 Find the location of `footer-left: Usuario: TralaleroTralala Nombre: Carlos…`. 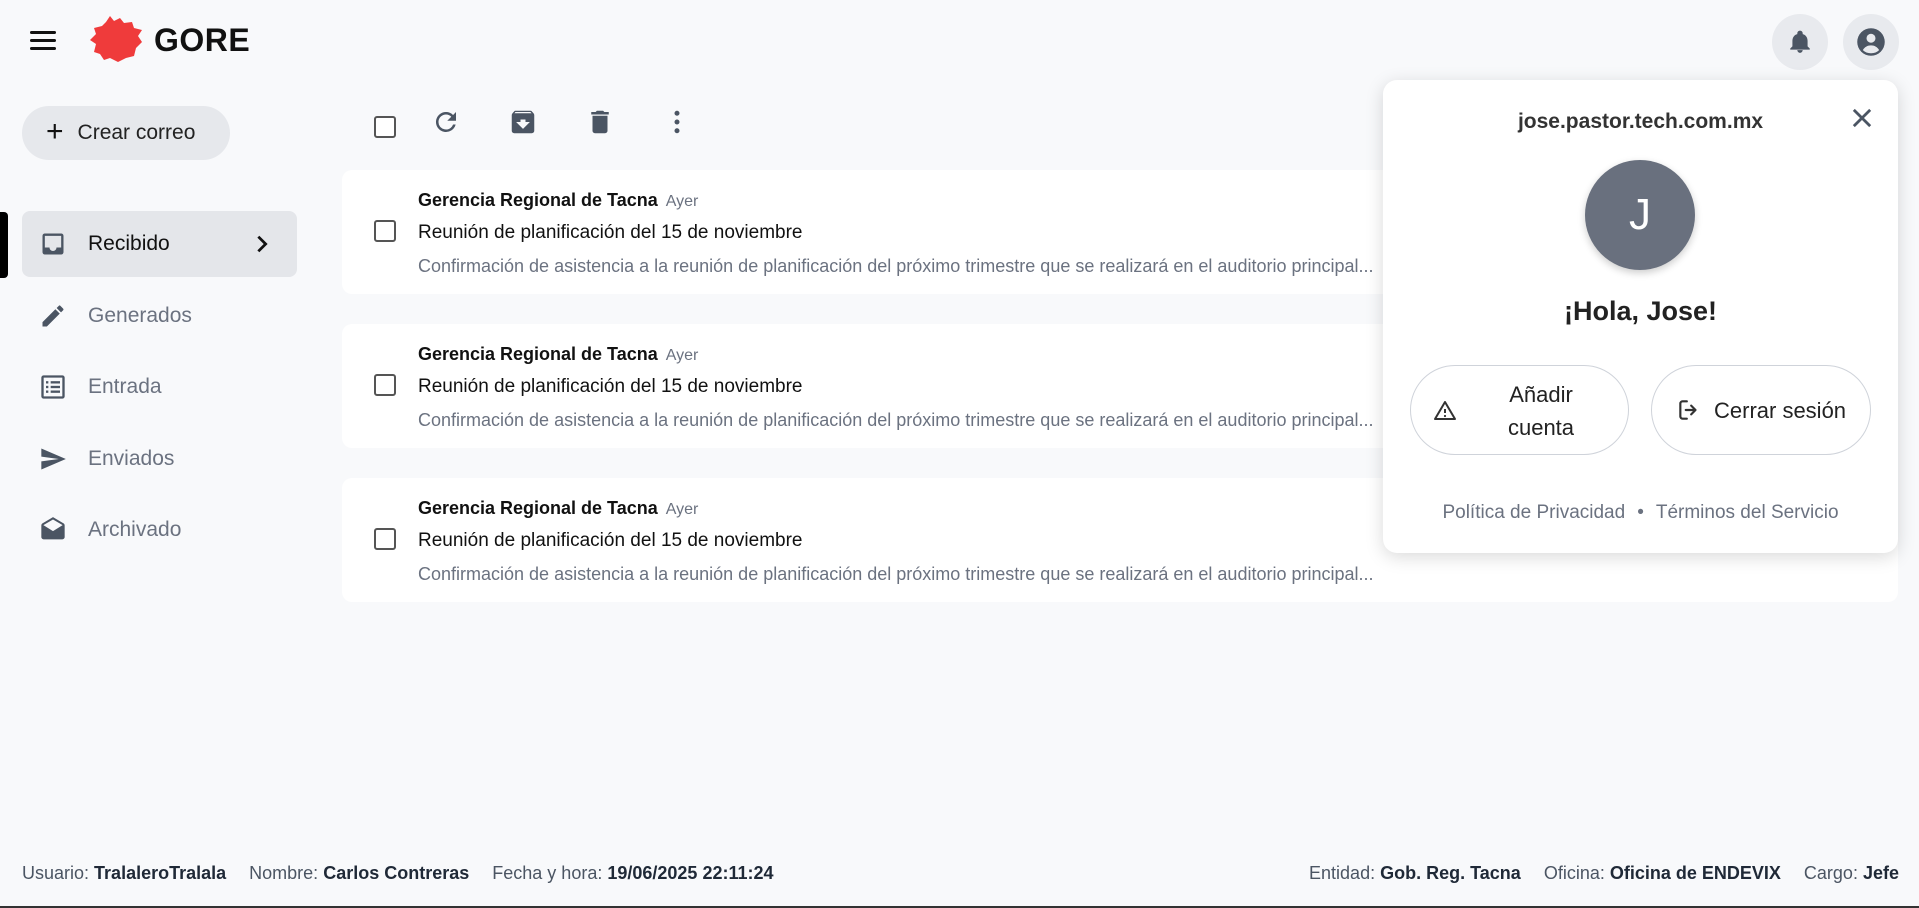

footer-left: Usuario: TralaleroTralala Nombre: Carlos… is located at coordinates (407, 873).